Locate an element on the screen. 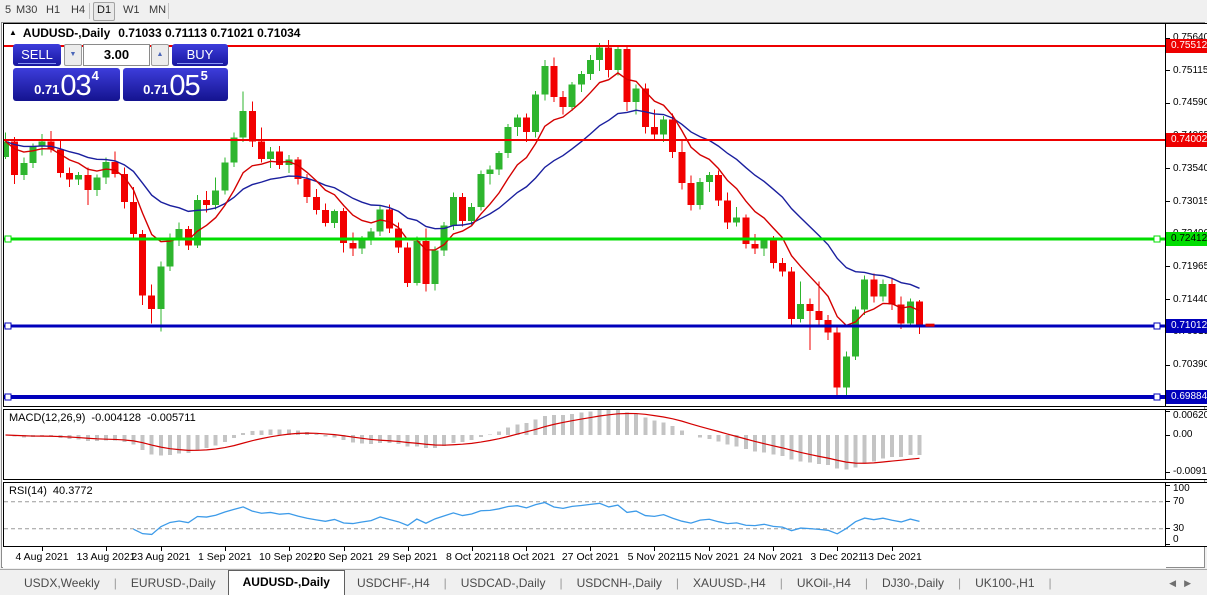 The height and width of the screenshot is (595, 1207). chart-tab-uk100-h1: UK100-,H1 is located at coordinates (1004, 583).